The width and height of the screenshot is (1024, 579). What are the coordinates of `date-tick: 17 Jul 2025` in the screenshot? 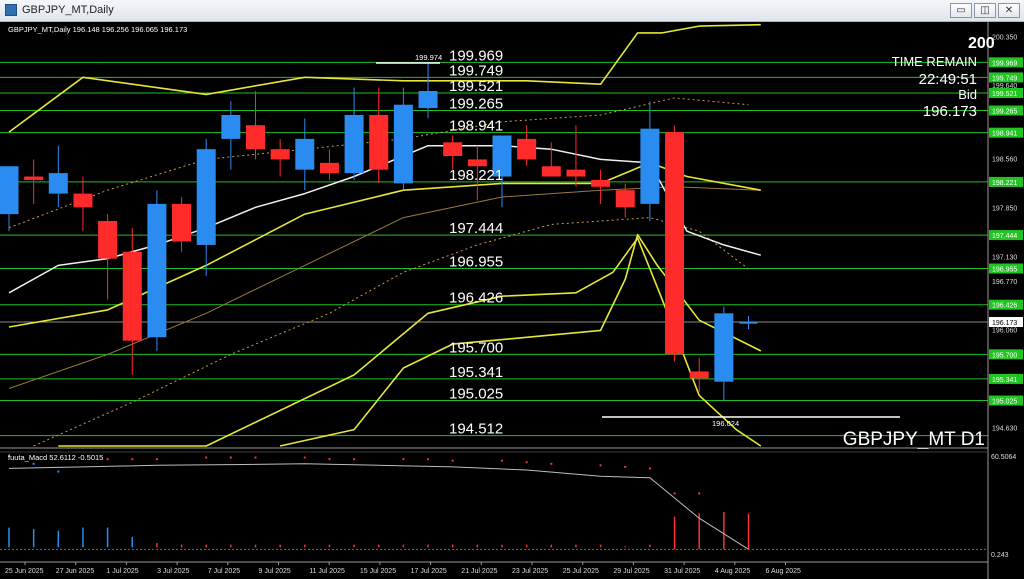 It's located at (429, 571).